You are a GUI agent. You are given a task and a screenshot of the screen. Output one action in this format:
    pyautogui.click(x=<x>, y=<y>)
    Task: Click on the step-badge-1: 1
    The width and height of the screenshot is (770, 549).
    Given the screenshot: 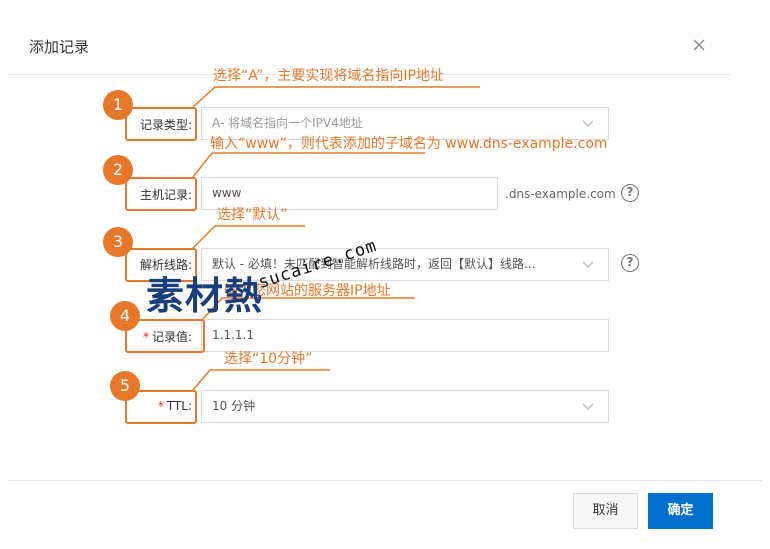 What is the action you would take?
    pyautogui.click(x=118, y=105)
    